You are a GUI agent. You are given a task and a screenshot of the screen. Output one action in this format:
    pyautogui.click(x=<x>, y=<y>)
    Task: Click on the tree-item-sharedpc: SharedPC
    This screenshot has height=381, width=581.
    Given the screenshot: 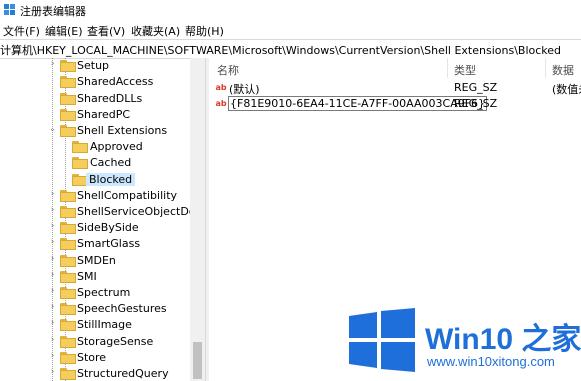 What is the action you would take?
    pyautogui.click(x=95, y=115)
    